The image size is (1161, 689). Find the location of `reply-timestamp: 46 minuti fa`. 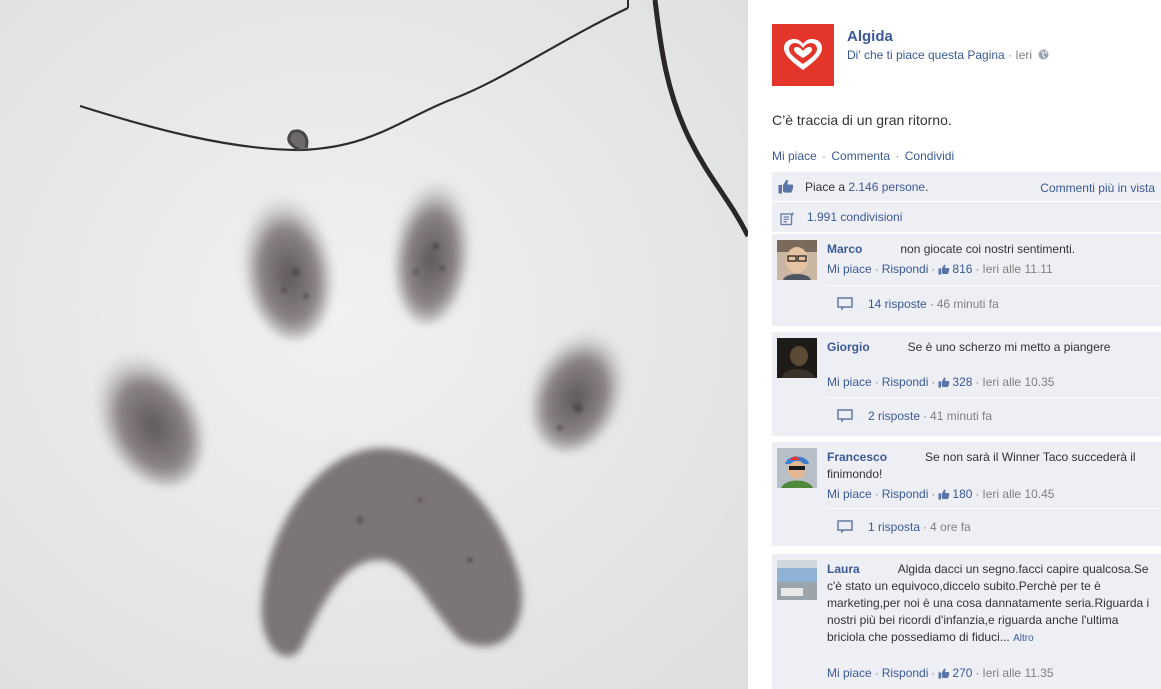

reply-timestamp: 46 minuti fa is located at coordinates (967, 304).